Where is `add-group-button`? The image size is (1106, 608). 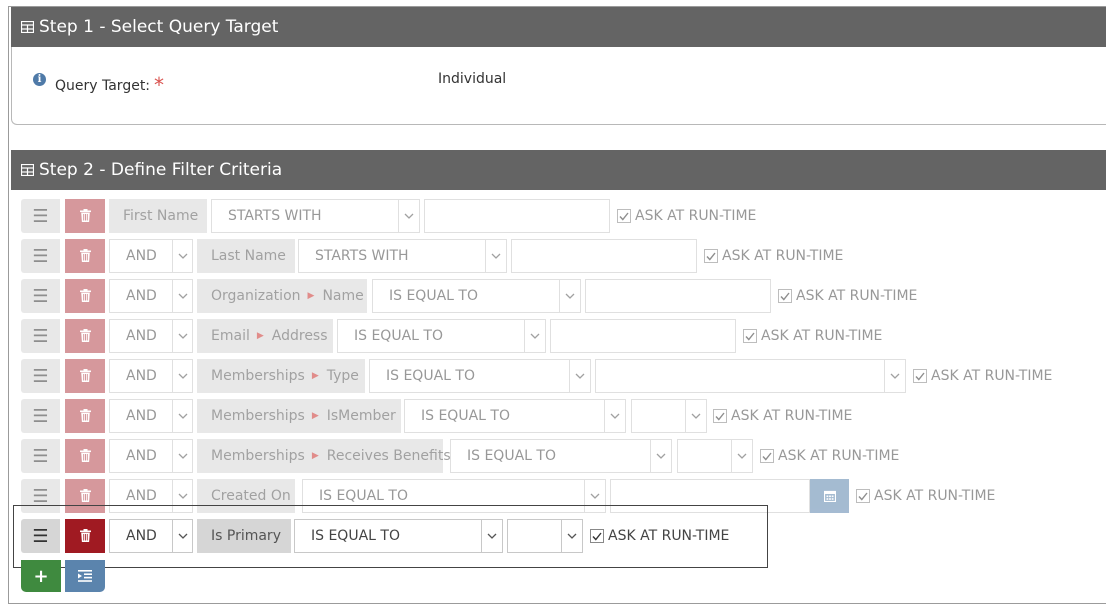 add-group-button is located at coordinates (85, 576).